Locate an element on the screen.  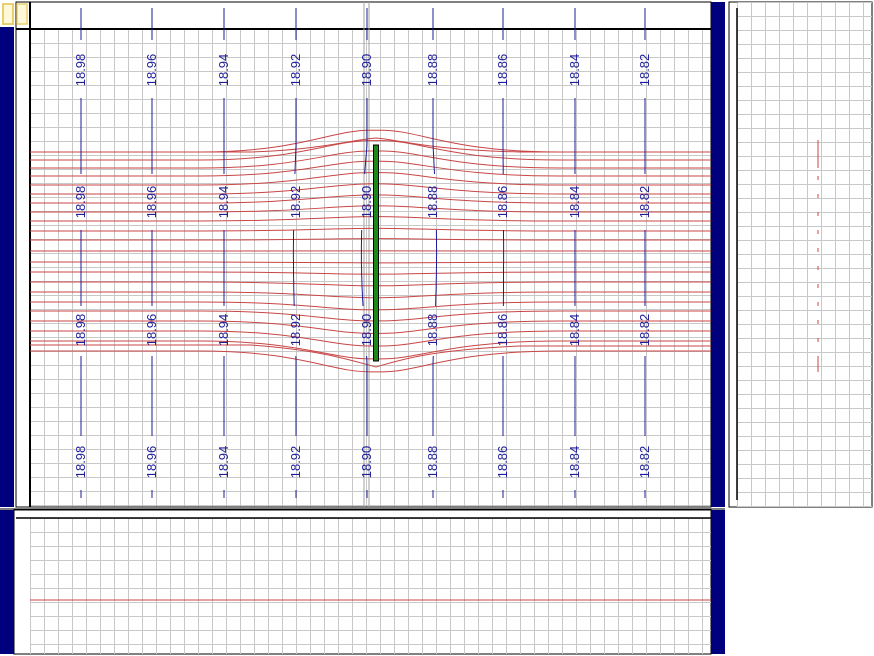
plan-left-scrollbar is located at coordinates (7, 267).